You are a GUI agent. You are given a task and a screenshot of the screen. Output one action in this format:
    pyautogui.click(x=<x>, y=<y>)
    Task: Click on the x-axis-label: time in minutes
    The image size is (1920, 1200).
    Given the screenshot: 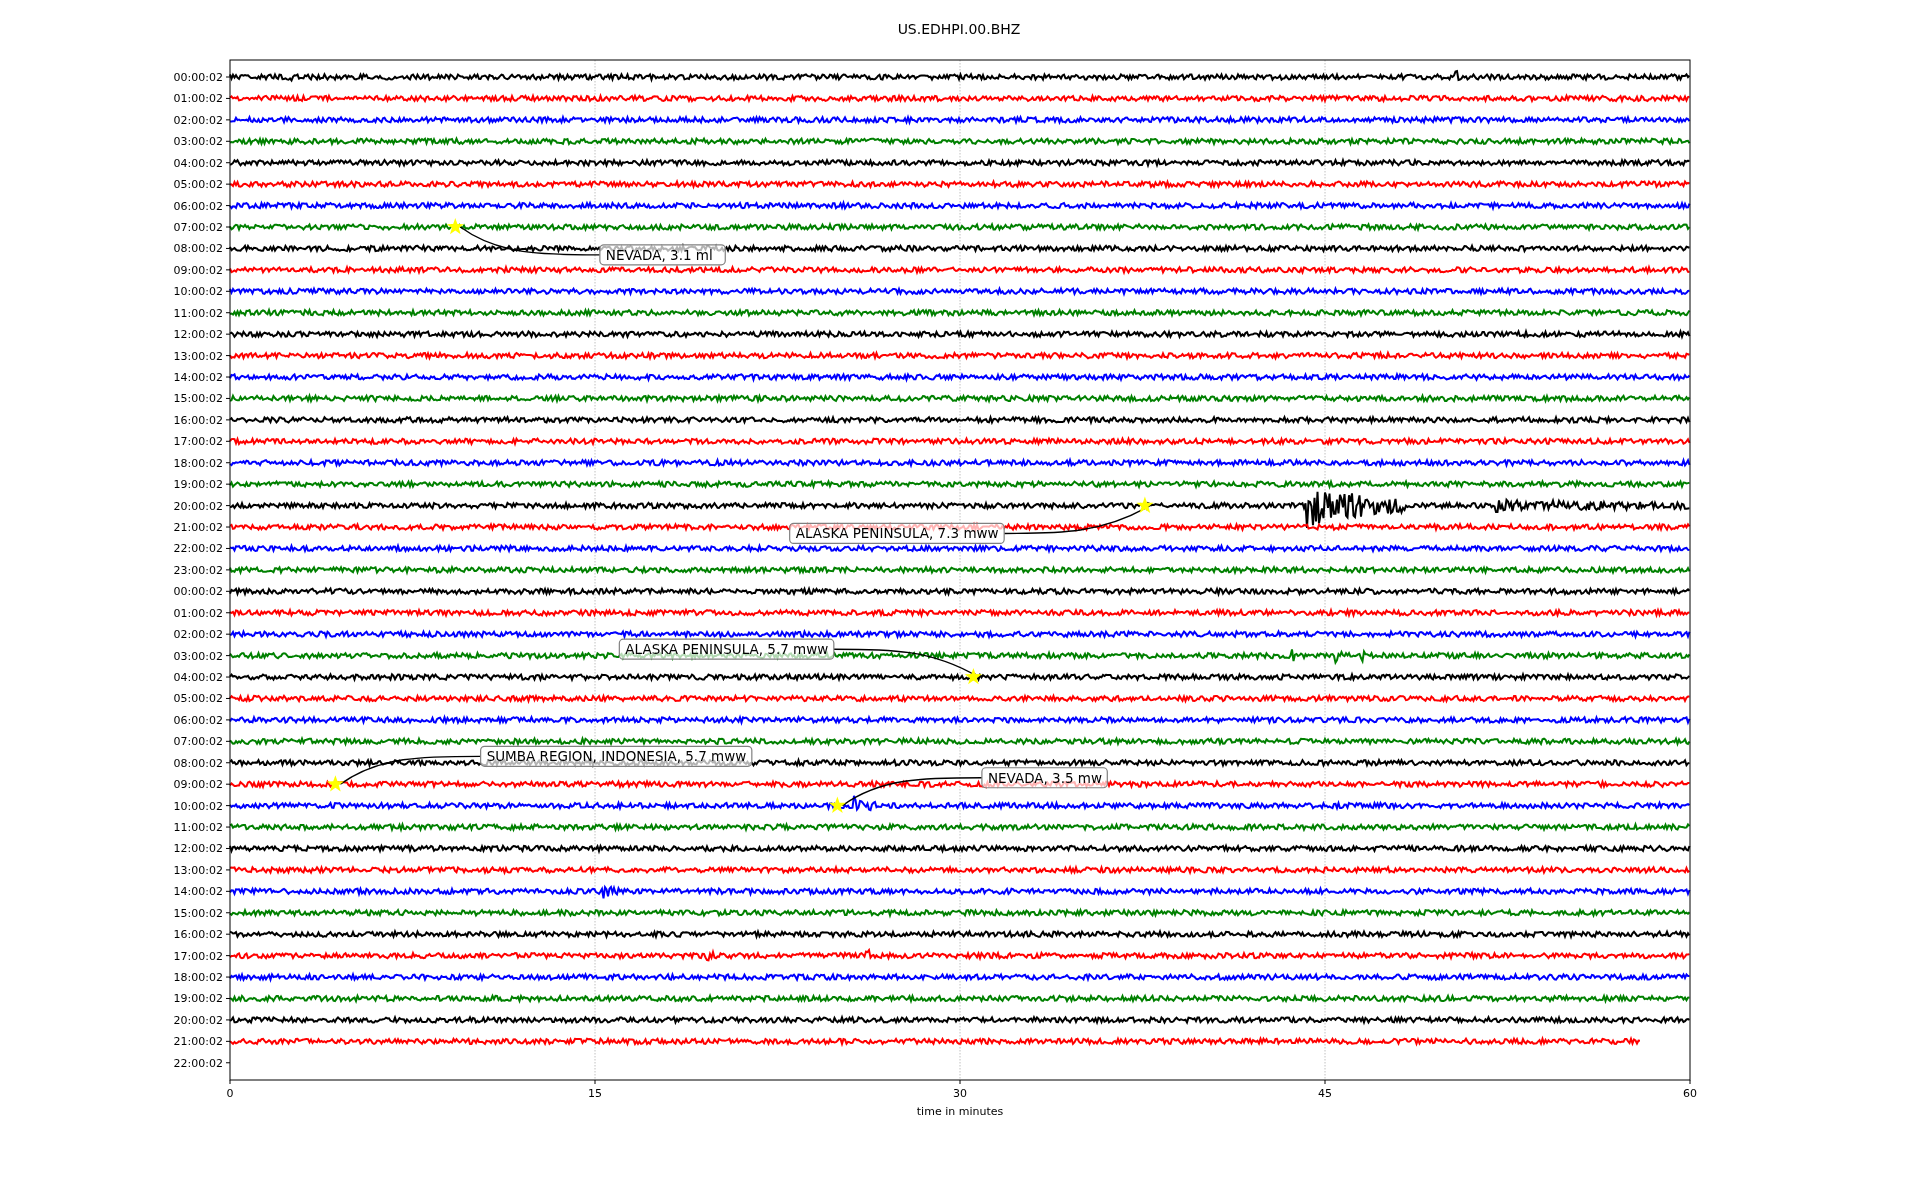 What is the action you would take?
    pyautogui.click(x=960, y=1111)
    